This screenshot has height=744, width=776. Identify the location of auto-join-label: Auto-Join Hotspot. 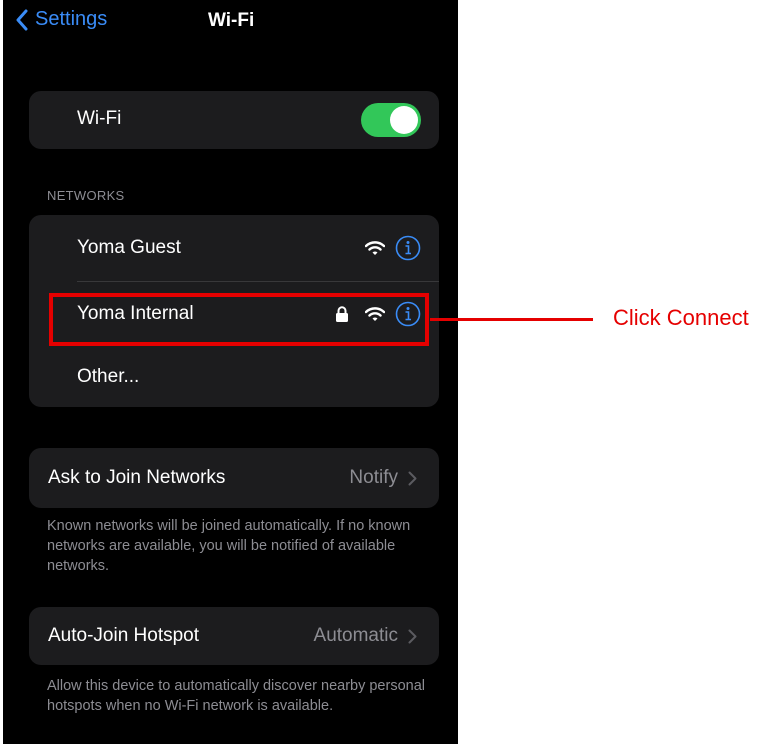
(124, 635).